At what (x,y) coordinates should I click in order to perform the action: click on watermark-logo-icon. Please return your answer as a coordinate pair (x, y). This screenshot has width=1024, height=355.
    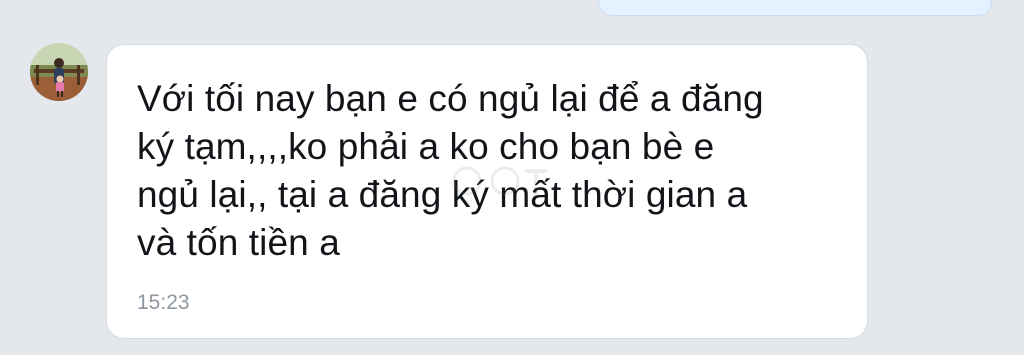
    Looking at the image, I should click on (499, 181).